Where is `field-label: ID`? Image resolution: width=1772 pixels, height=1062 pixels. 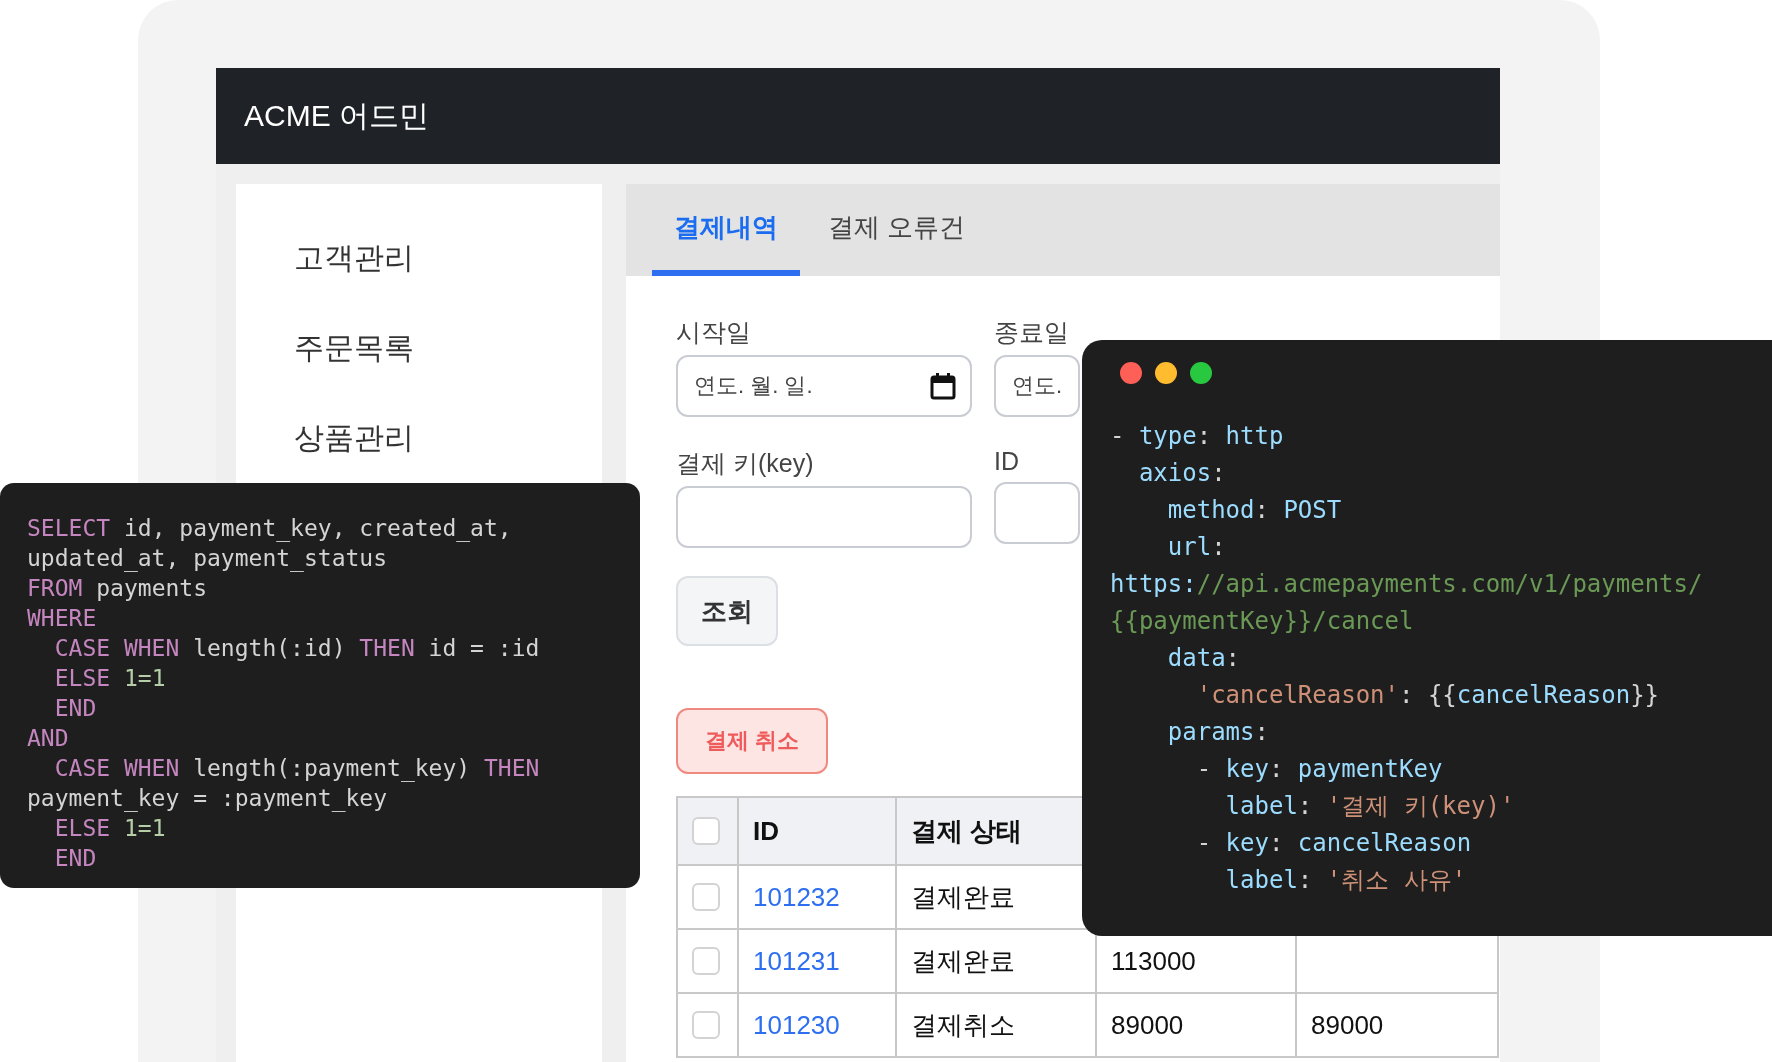
field-label: ID is located at coordinates (1006, 461).